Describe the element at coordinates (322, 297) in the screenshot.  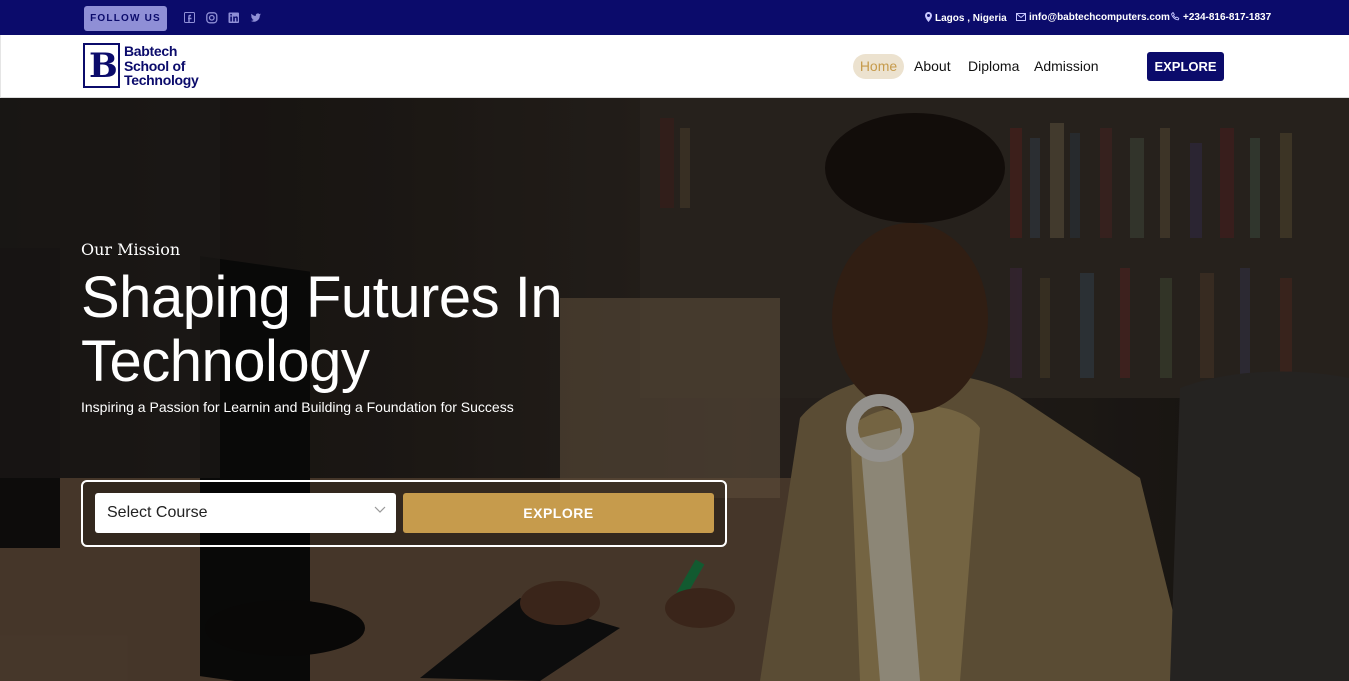
I see `hero-headline-line1: Shaping Futures In` at that location.